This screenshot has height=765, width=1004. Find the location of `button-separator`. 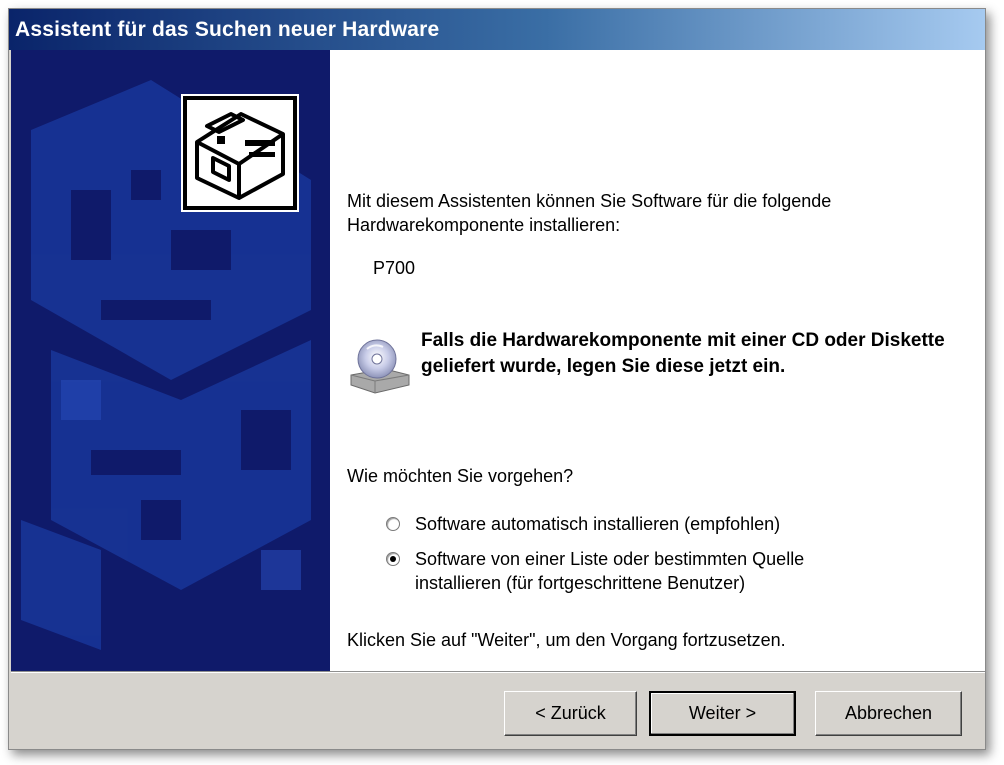

button-separator is located at coordinates (498, 672).